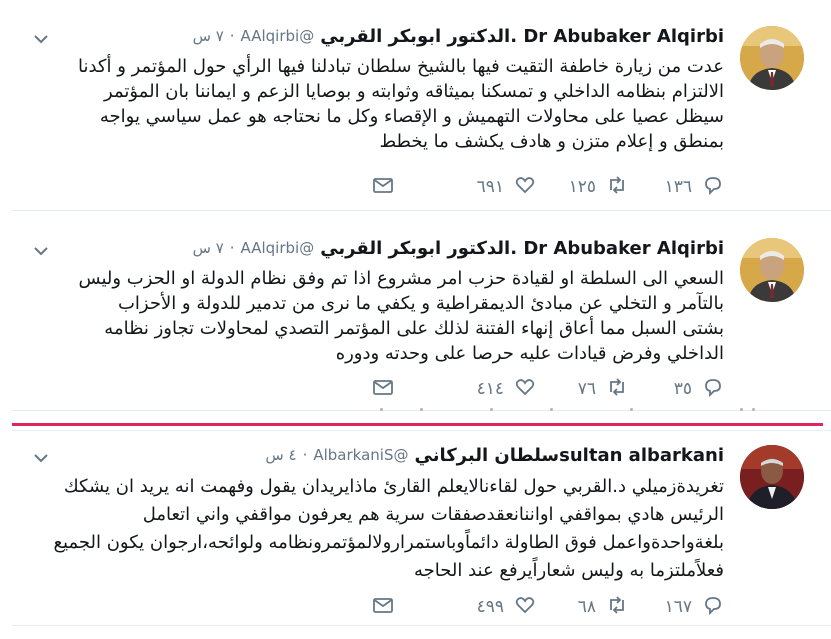 The image size is (831, 639). What do you see at coordinates (506, 389) in the screenshot?
I see `like-button: ٤١٤` at bounding box center [506, 389].